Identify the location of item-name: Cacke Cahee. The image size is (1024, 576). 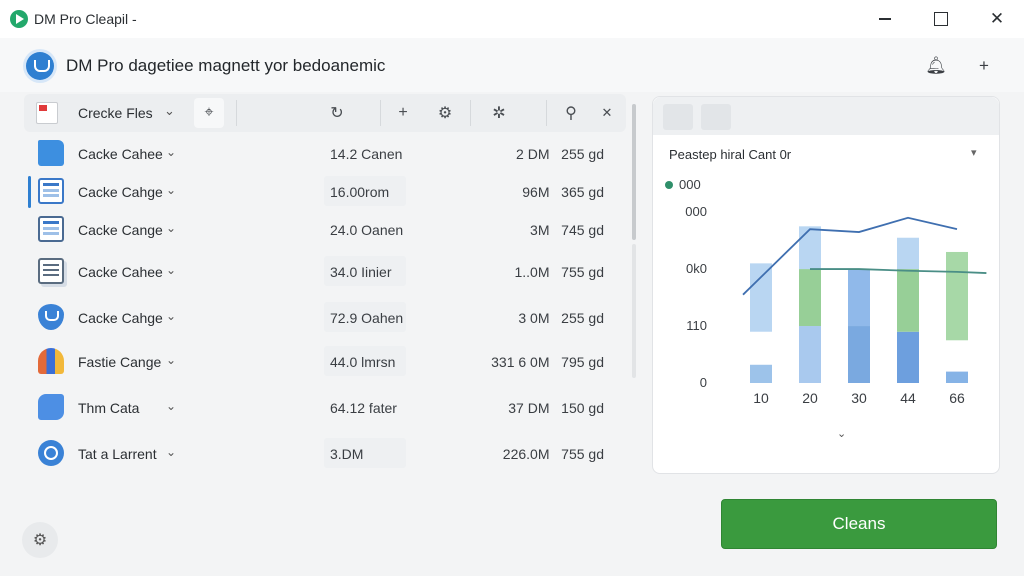
(120, 154).